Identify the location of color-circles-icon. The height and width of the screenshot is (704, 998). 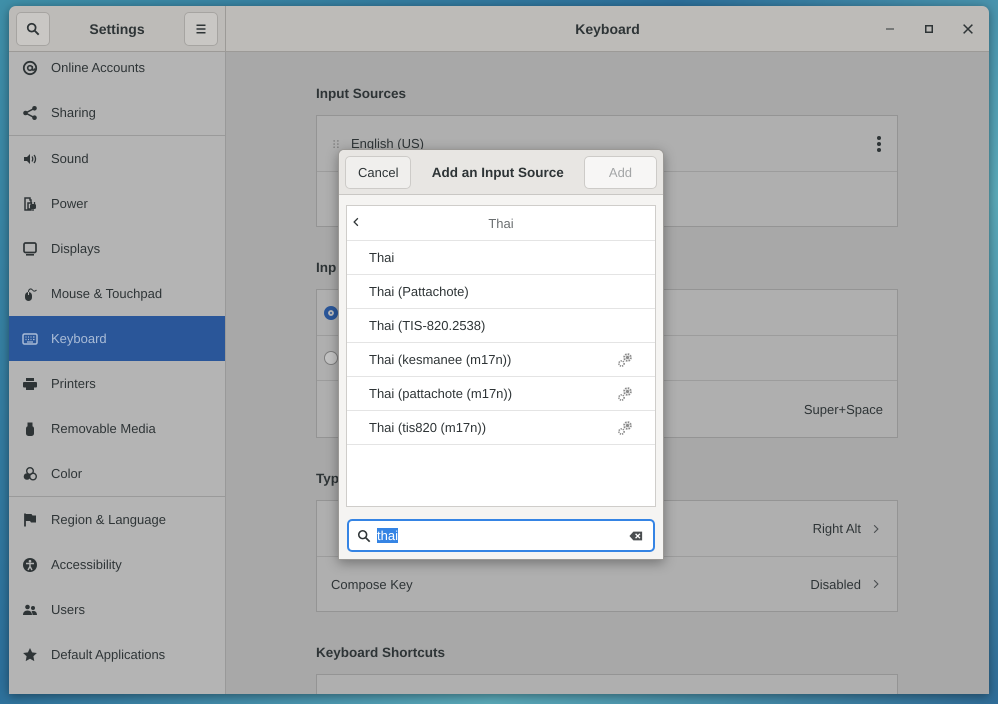
(30, 474).